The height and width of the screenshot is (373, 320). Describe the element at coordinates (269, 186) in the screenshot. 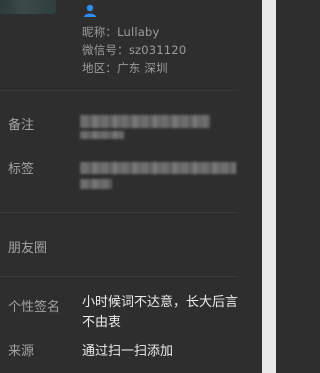

I see `adjacent-panel-edge` at that location.